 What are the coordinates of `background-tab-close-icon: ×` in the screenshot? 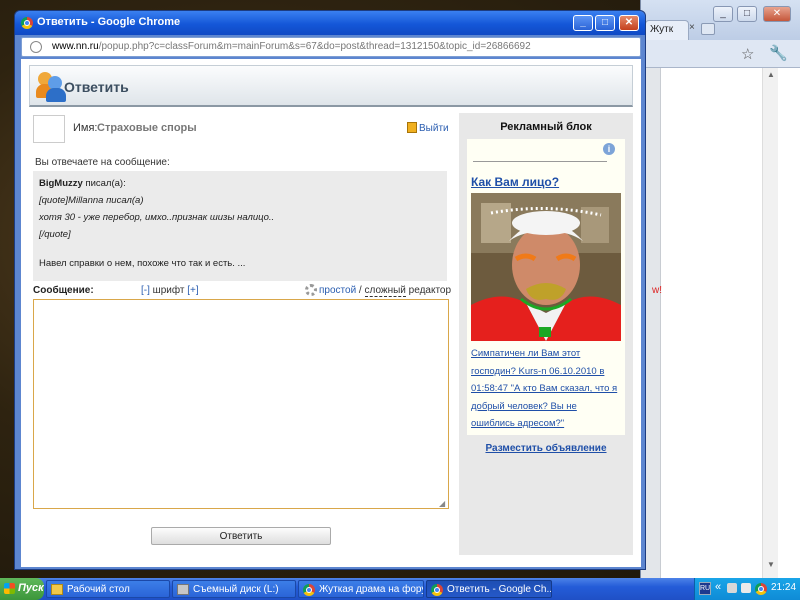 It's located at (695, 27).